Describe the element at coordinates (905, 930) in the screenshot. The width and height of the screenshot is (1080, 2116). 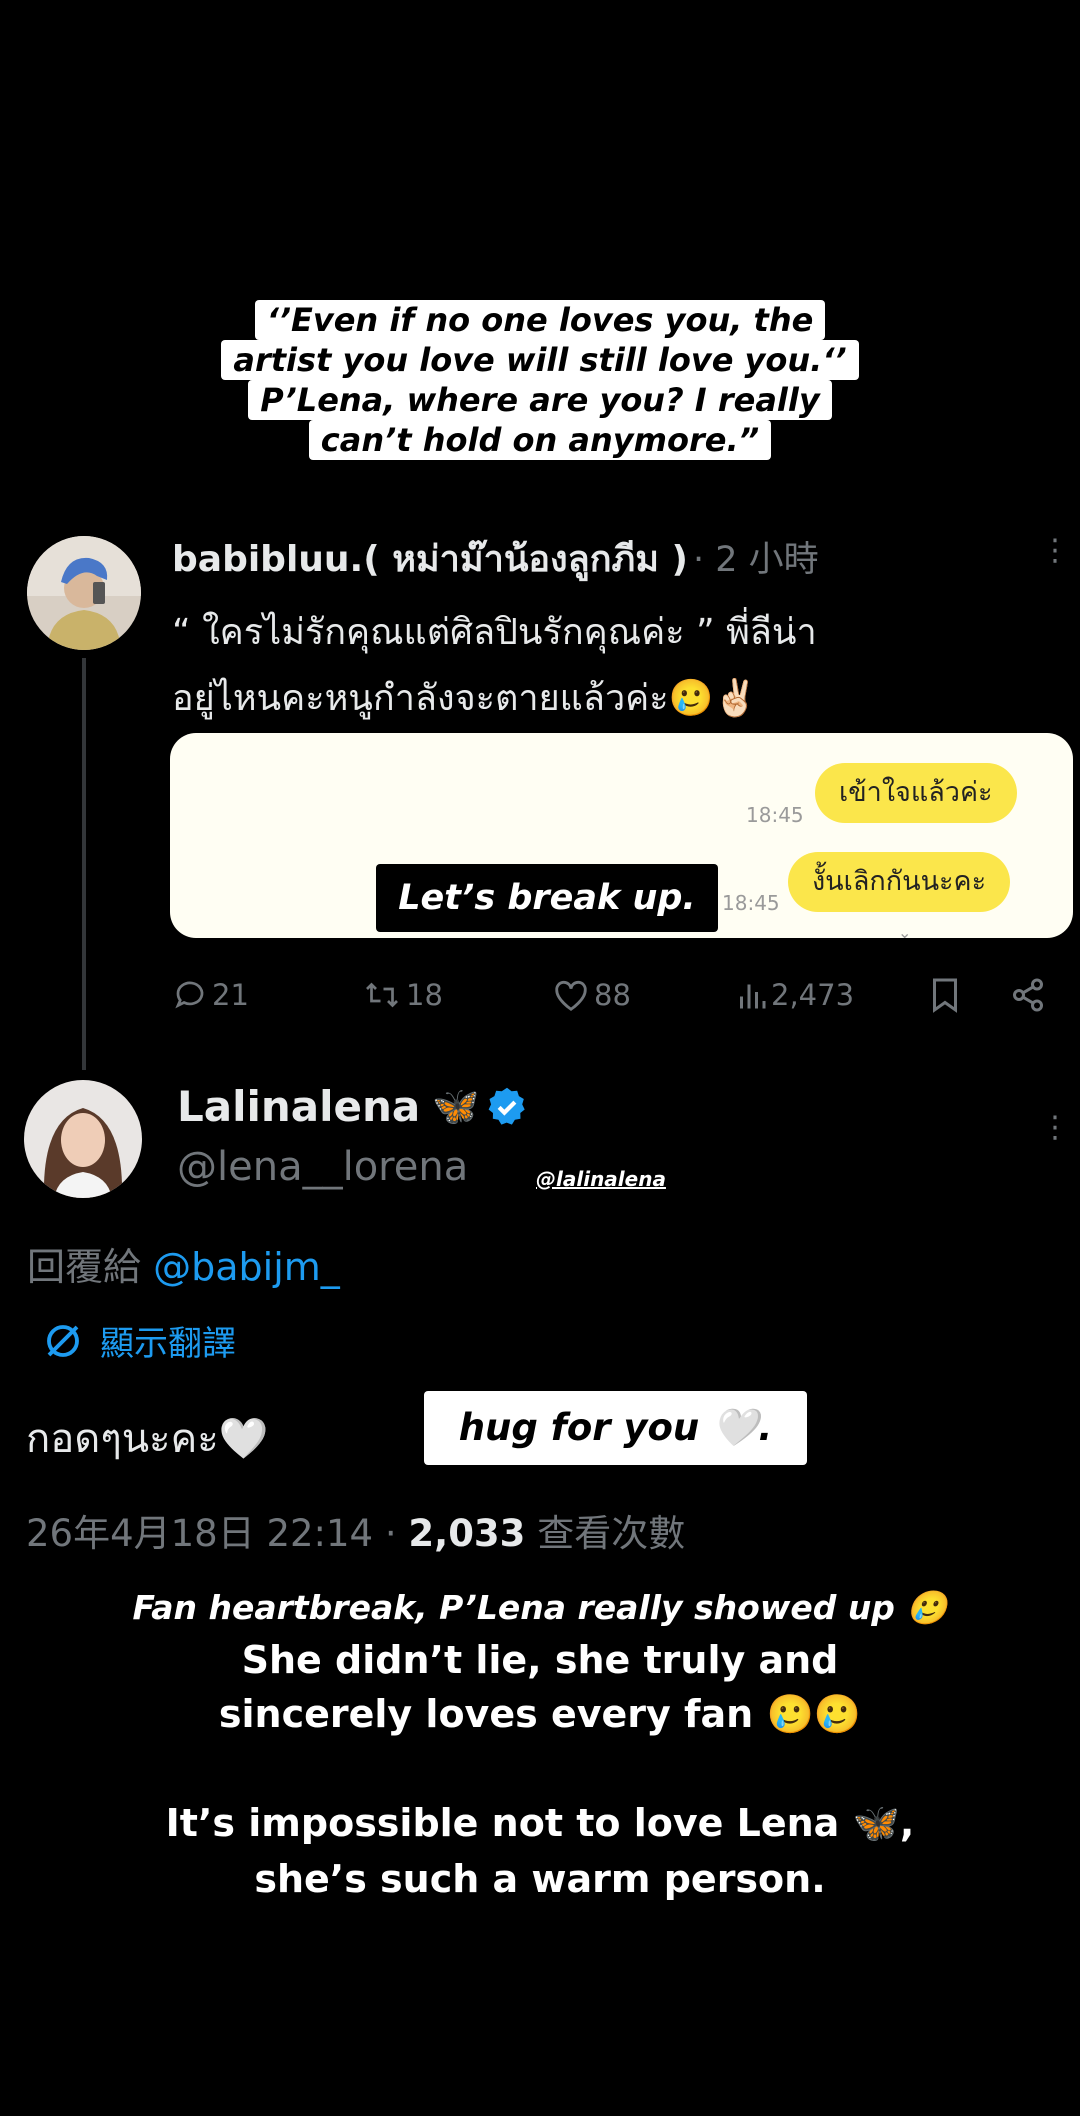
I see `chevron-down-icon: ⌄` at that location.